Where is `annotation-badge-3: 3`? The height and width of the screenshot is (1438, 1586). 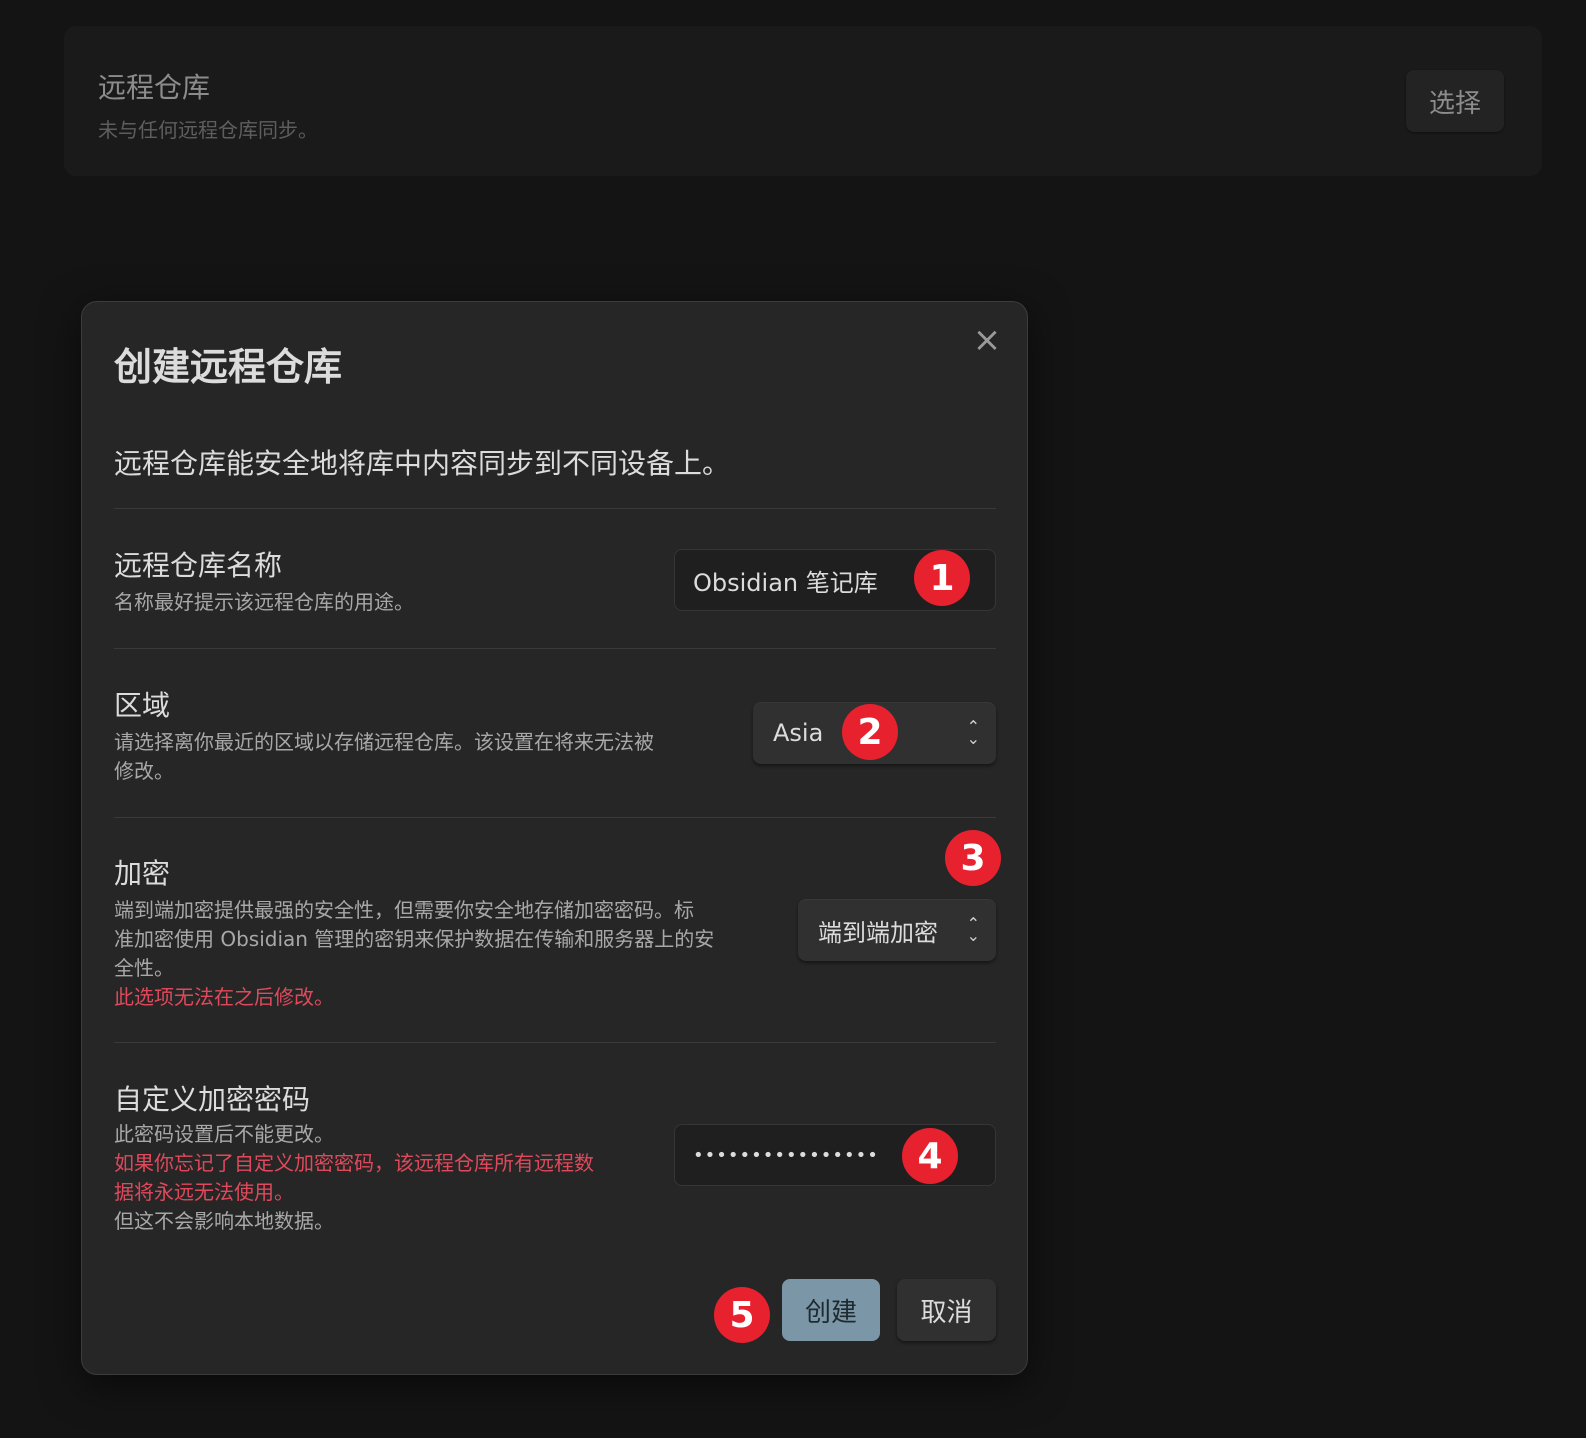
annotation-badge-3: 3 is located at coordinates (973, 858).